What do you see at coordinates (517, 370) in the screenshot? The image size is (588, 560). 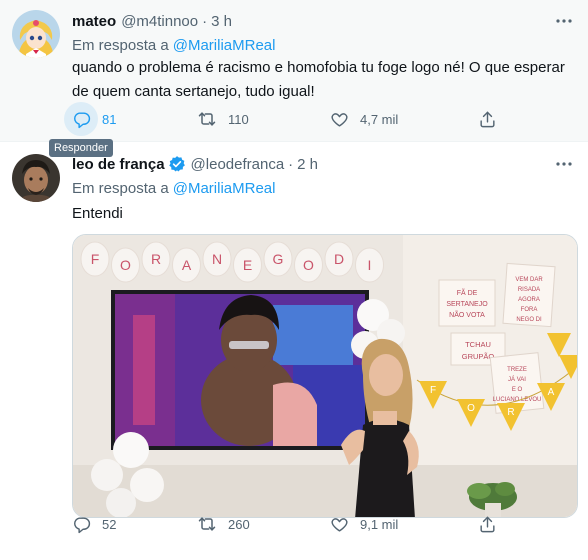 I see `svg-text: TREZE` at bounding box center [517, 370].